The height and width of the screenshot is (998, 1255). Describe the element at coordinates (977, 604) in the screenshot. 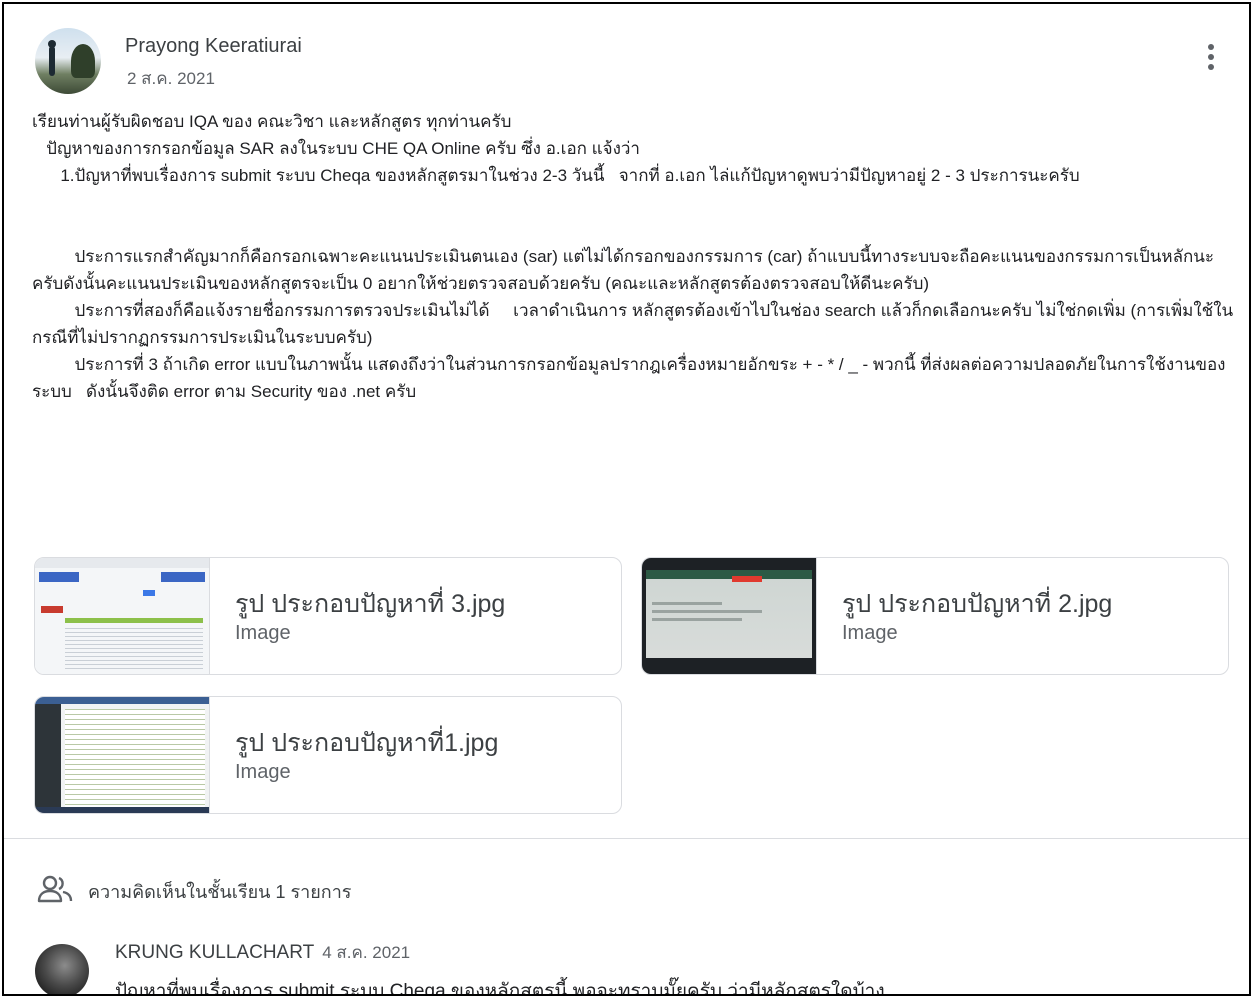

I see `attachment-title: รูป ประกอบปัญหาที่ 2.jpg` at that location.